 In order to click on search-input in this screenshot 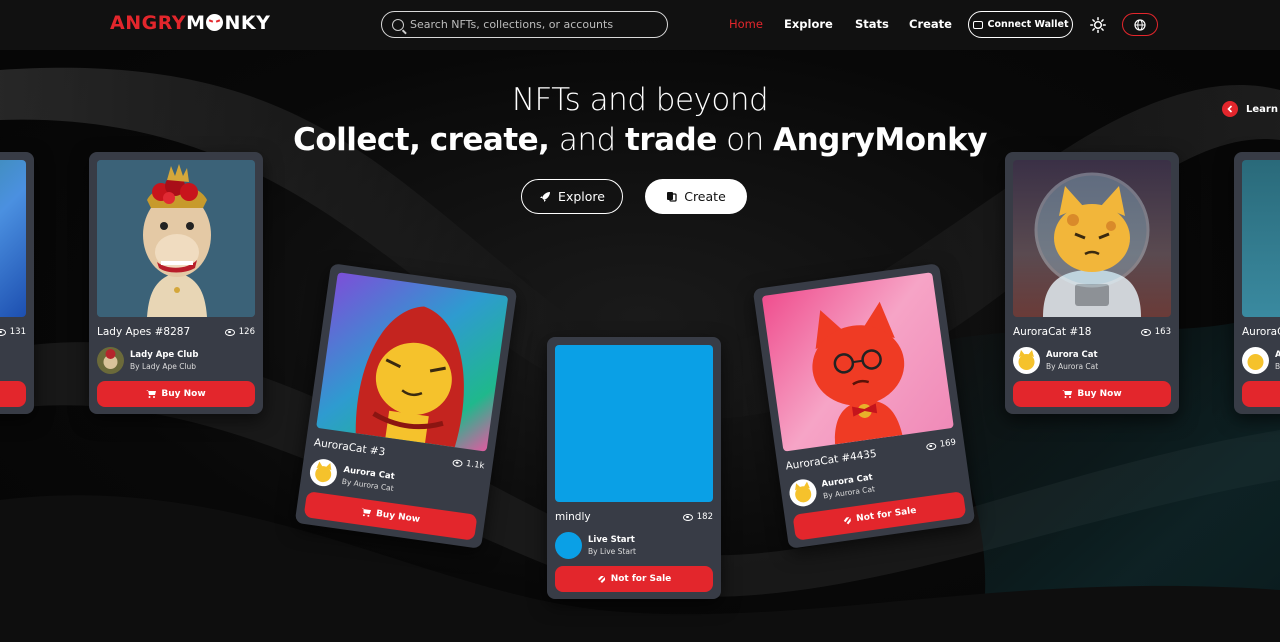, I will do `click(530, 24)`.